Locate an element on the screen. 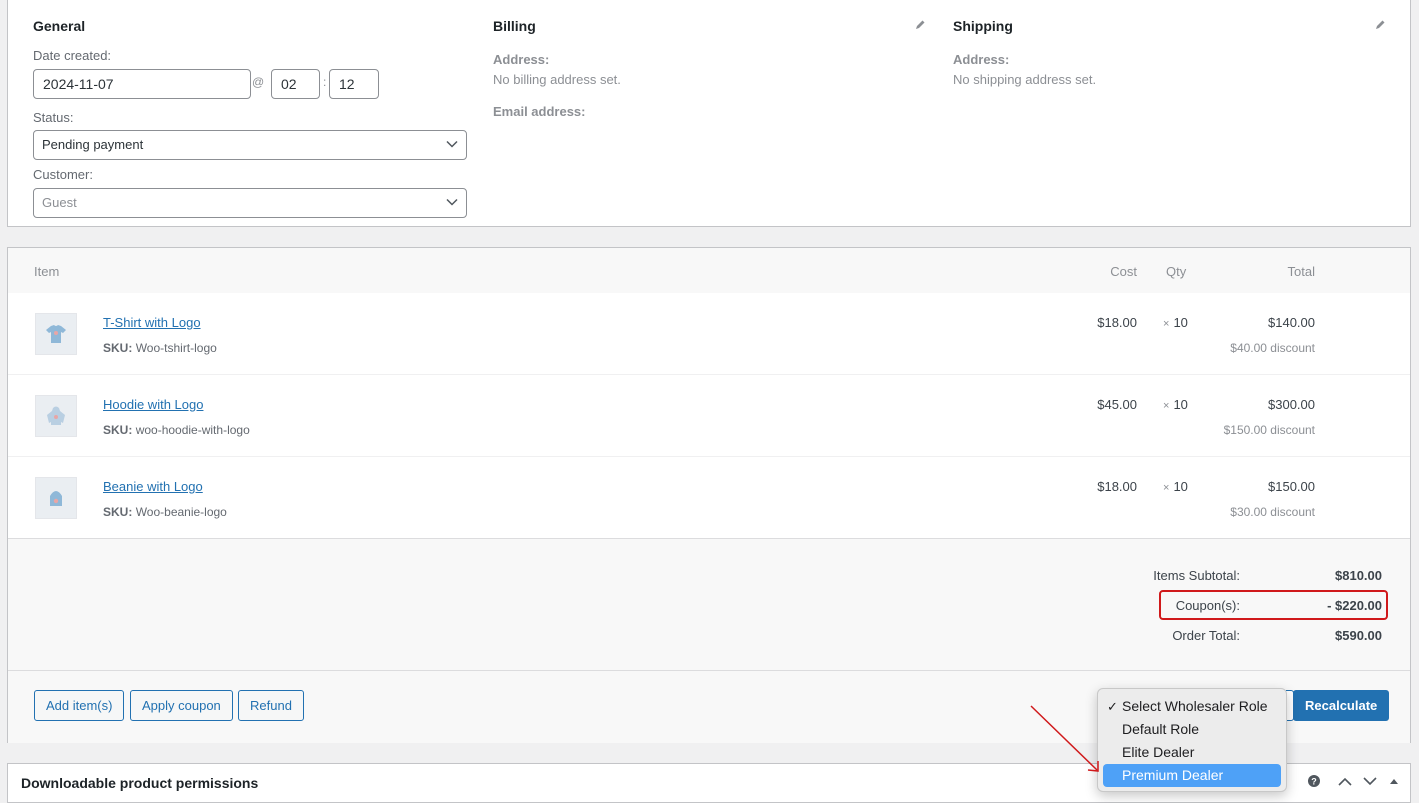 The image size is (1419, 803). edit-shipping-pencil-icon is located at coordinates (1380, 25).